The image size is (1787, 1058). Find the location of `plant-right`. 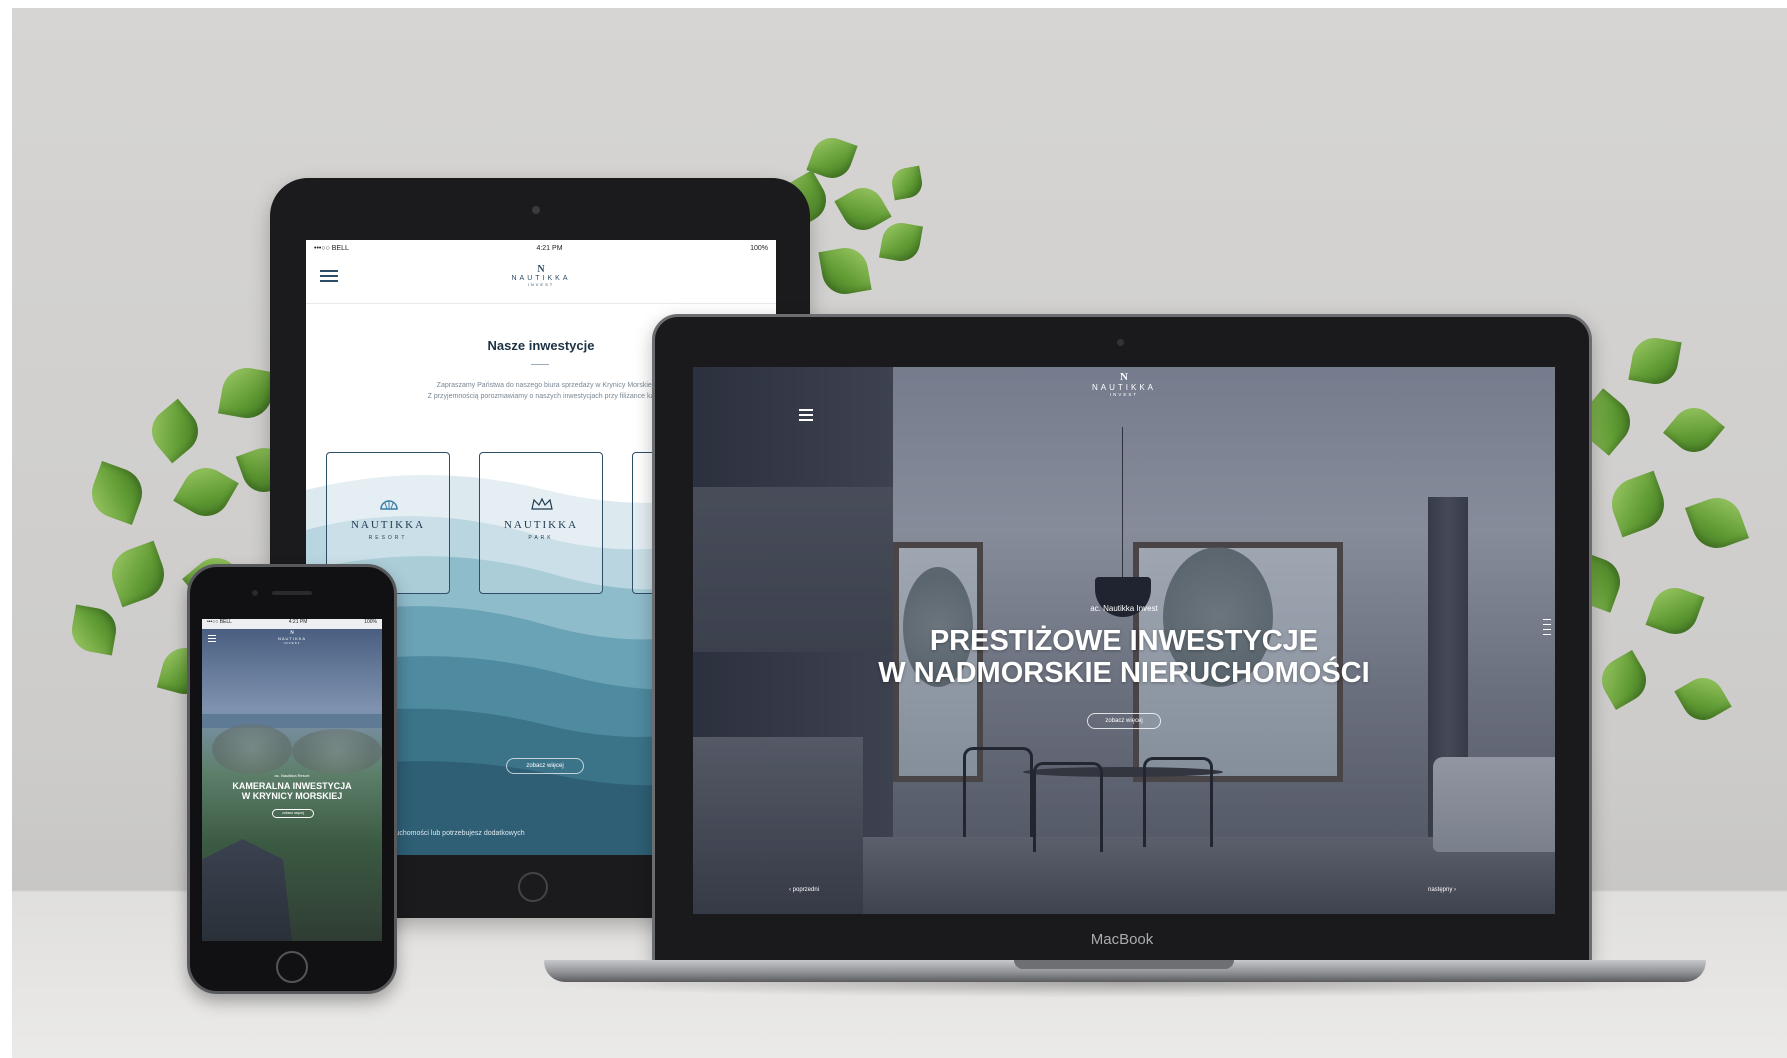

plant-right is located at coordinates (1662, 551).